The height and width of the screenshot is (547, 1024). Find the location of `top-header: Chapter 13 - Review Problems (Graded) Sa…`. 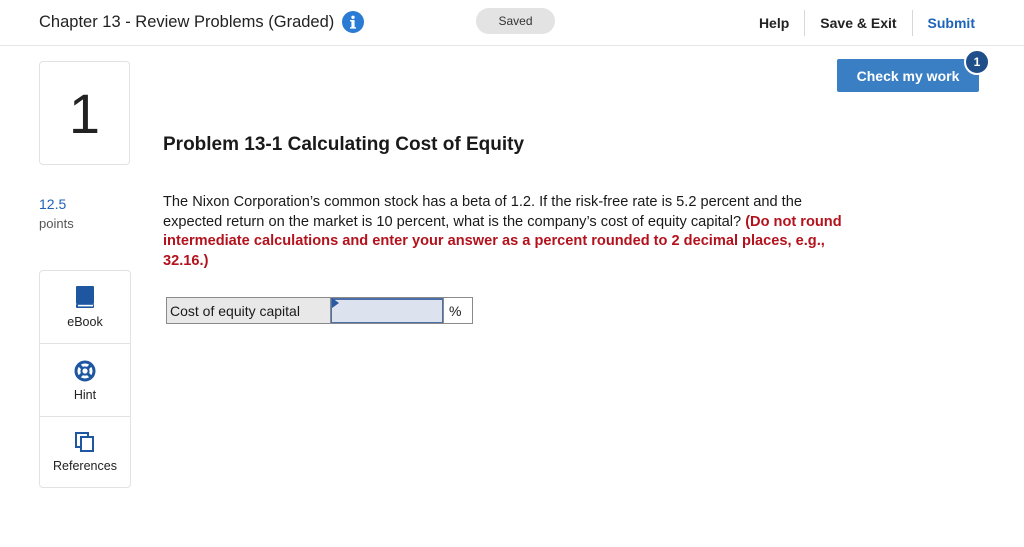

top-header: Chapter 13 - Review Problems (Graded) Sa… is located at coordinates (512, 23).